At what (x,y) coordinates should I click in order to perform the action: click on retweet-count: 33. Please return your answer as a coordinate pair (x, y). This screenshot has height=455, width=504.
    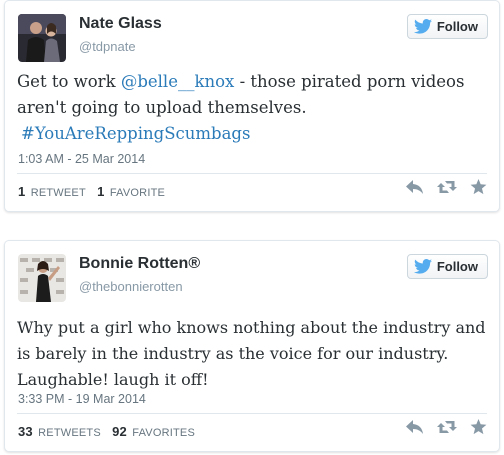
    Looking at the image, I should click on (25, 431).